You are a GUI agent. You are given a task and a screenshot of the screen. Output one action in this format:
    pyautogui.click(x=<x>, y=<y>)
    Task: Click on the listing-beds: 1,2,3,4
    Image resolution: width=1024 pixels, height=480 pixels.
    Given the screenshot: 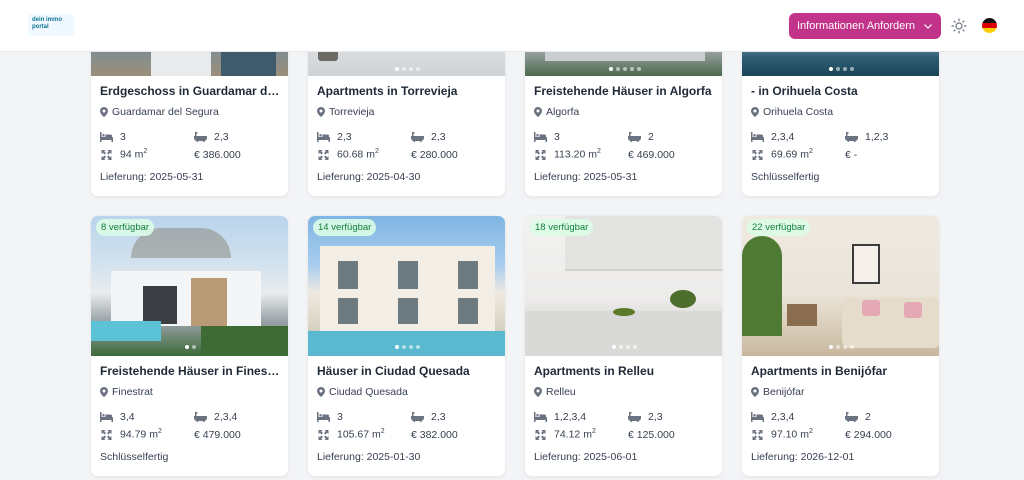 What is the action you would take?
    pyautogui.click(x=570, y=416)
    